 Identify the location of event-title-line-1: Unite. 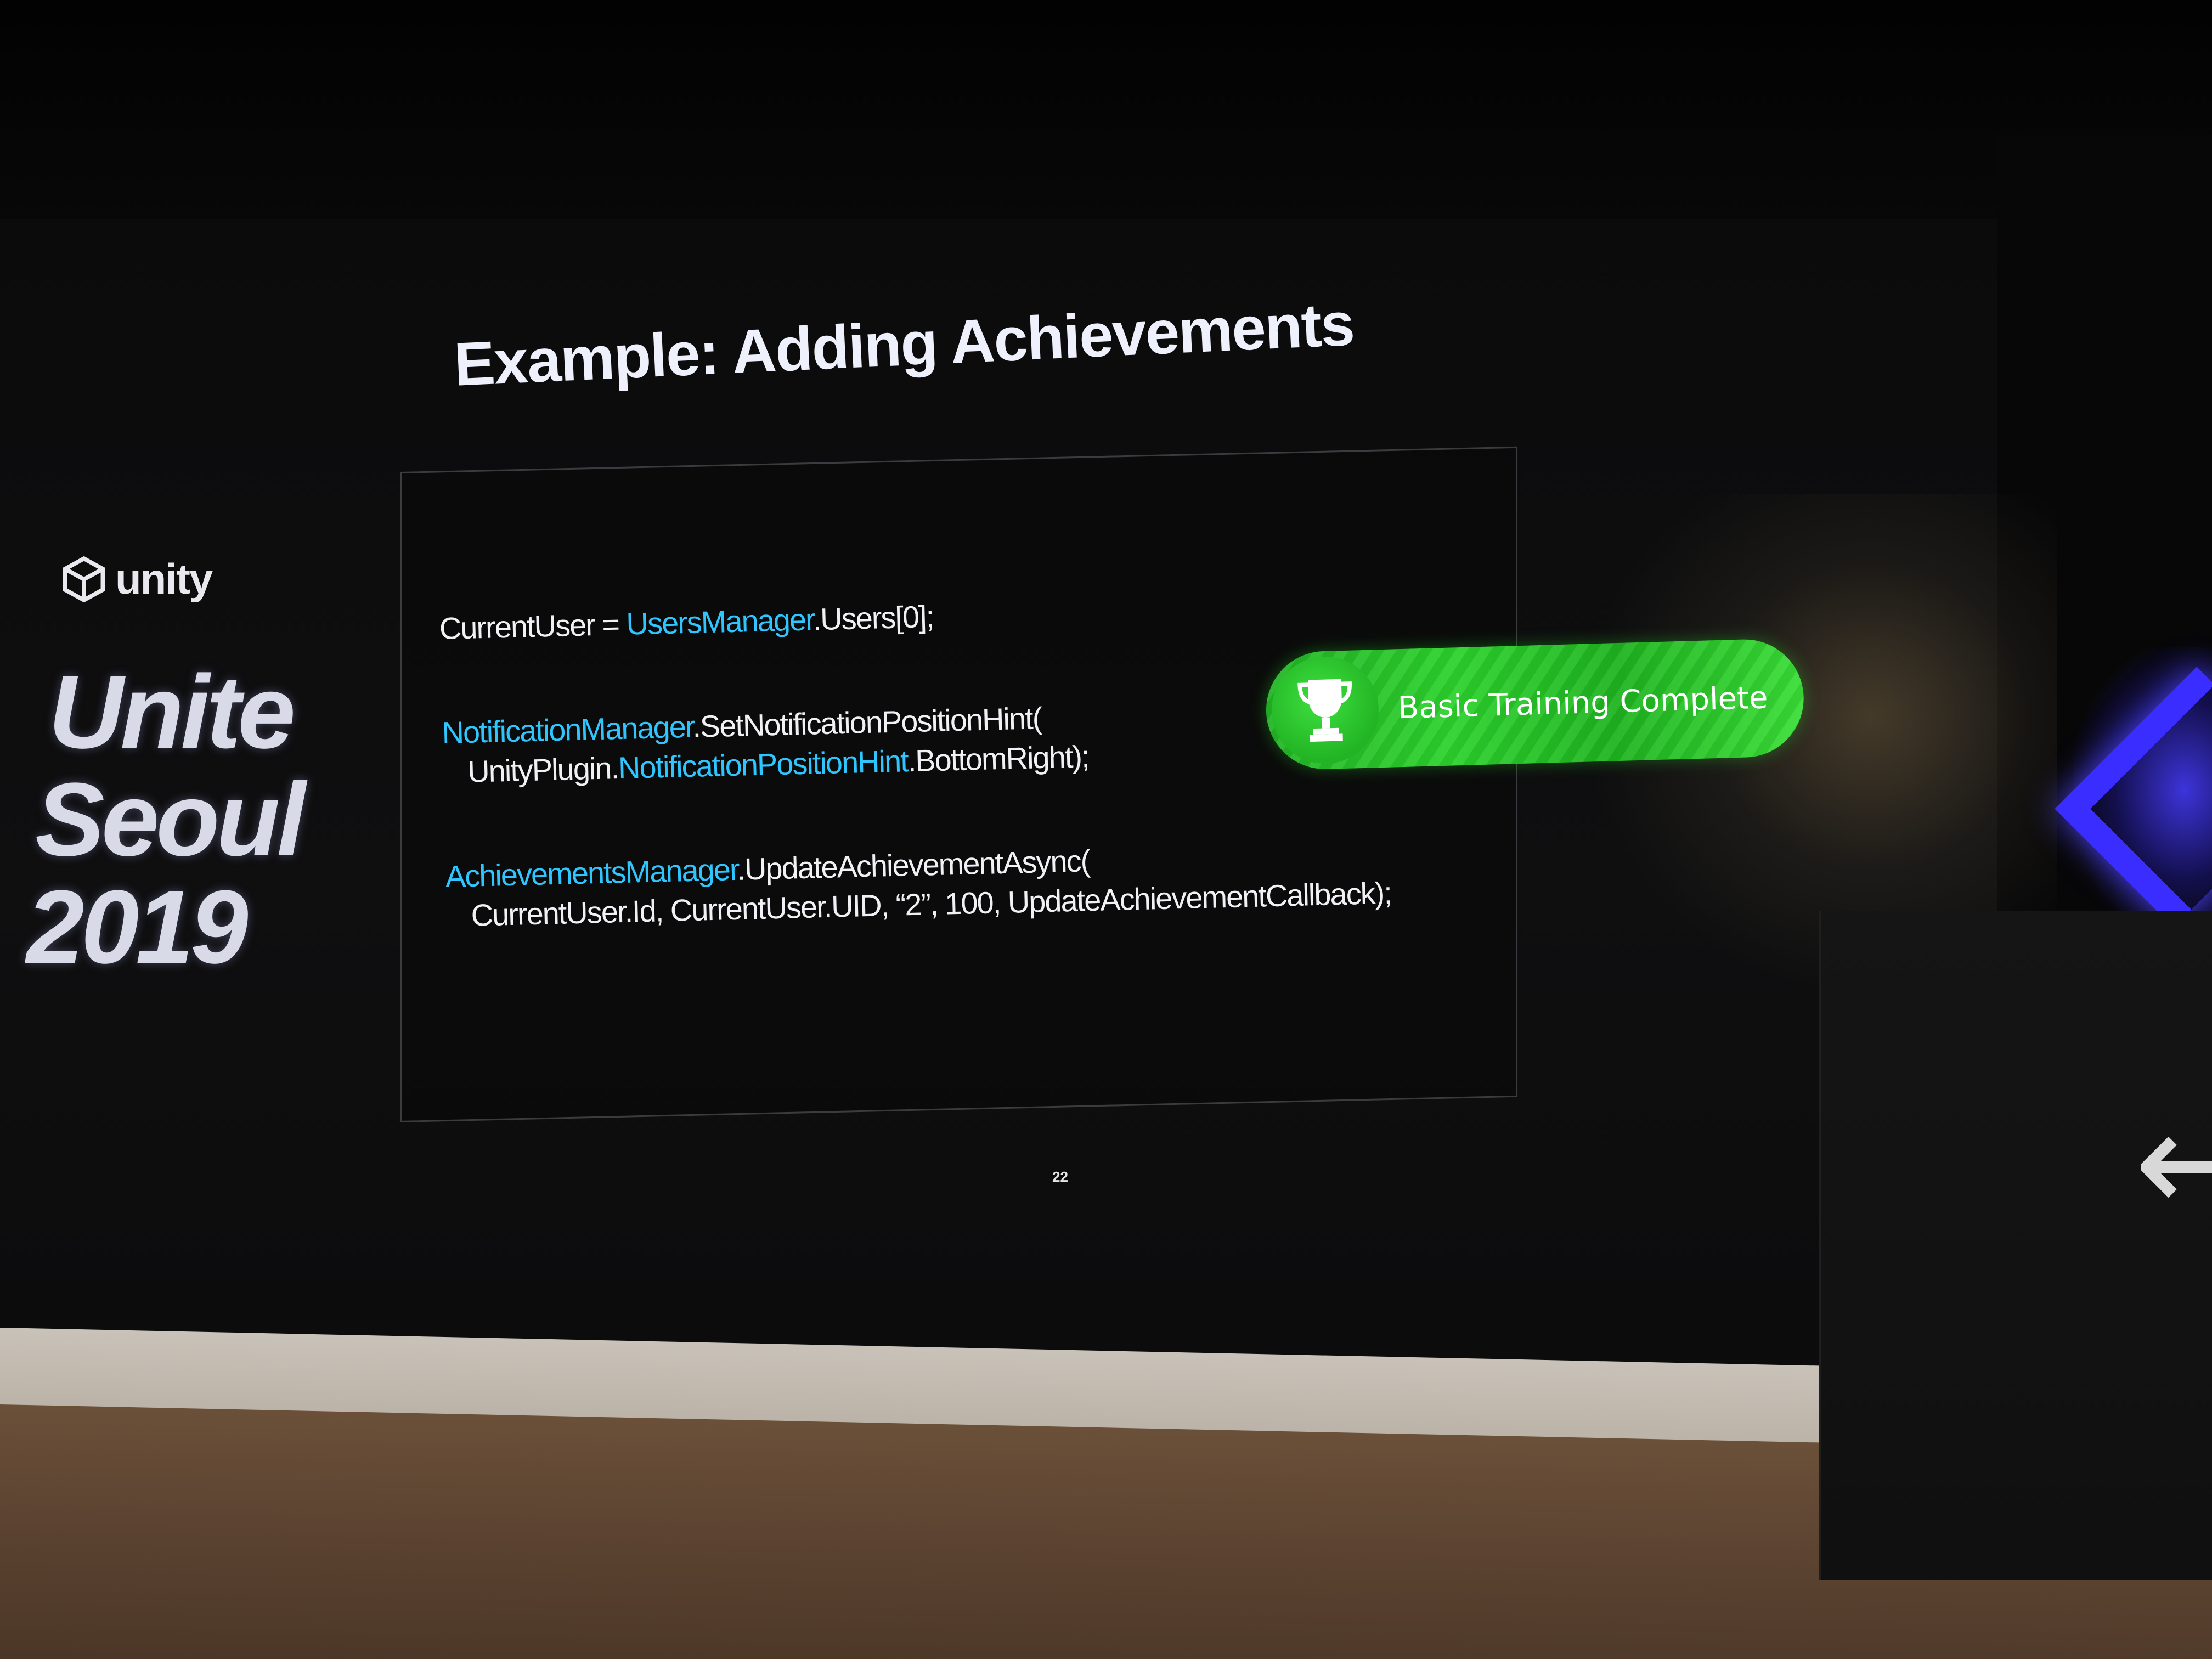
(172, 712).